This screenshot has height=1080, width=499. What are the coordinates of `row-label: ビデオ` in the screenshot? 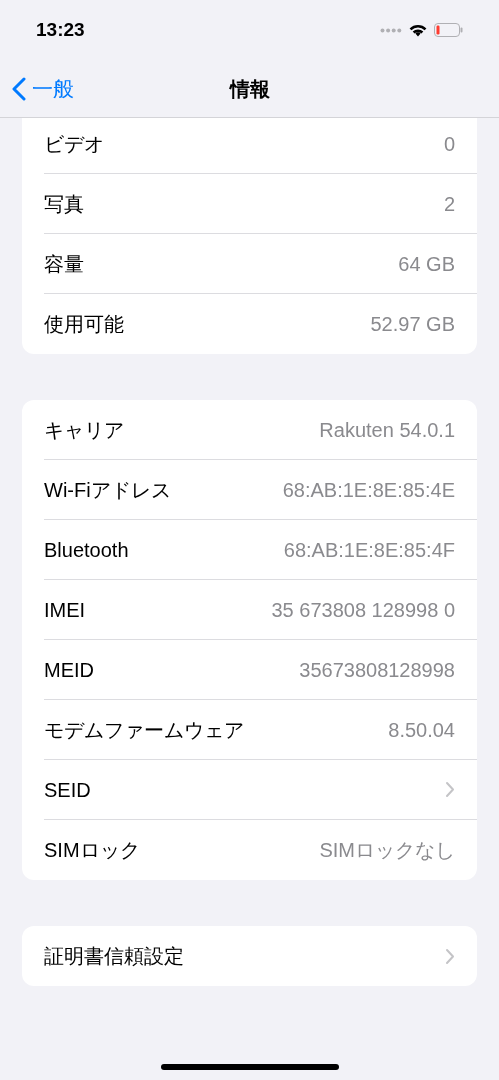 It's located at (74, 144).